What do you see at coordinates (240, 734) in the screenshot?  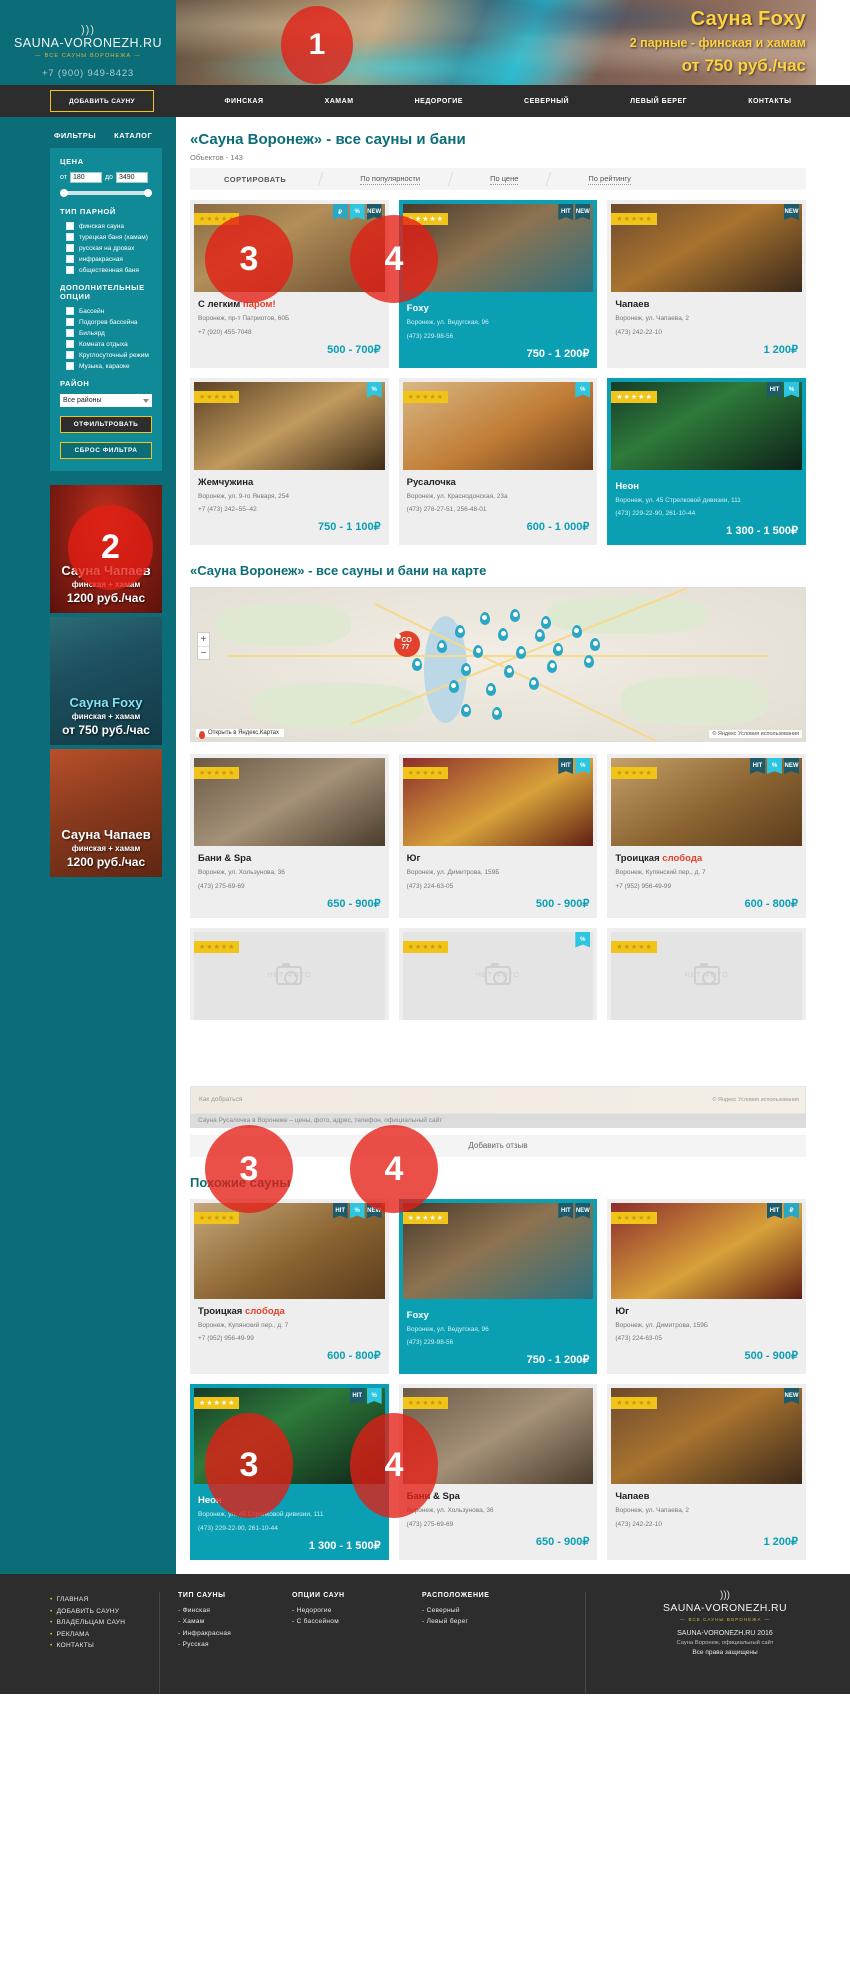 I see `open-in-yandex-maps-link: Открыть в Яндекс.Картах` at bounding box center [240, 734].